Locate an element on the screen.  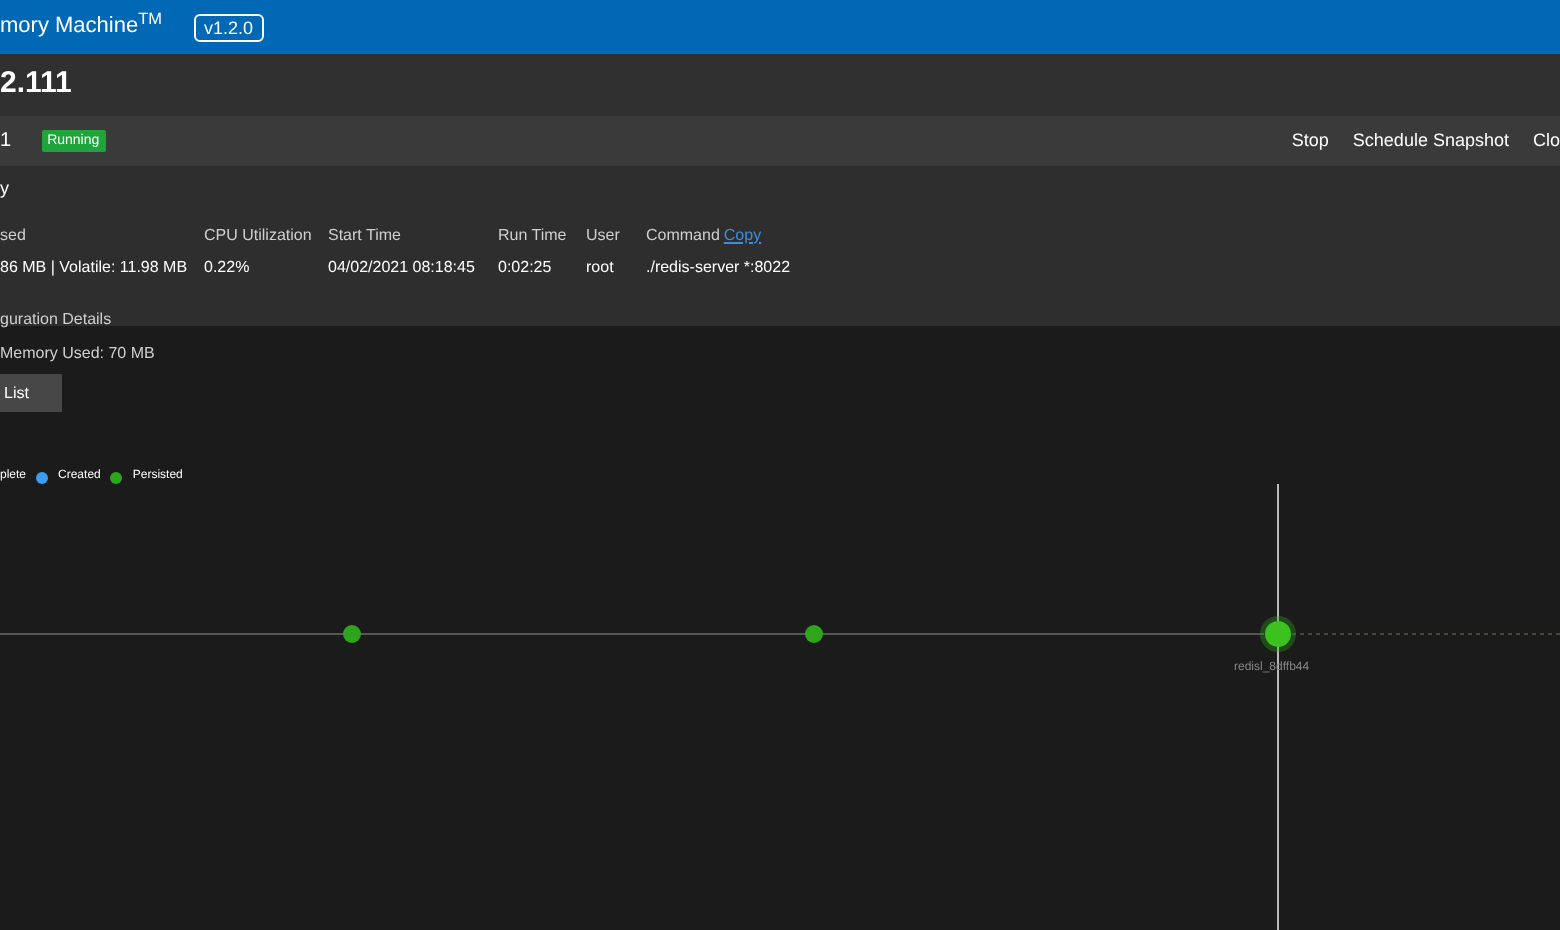
toolbar-action: Clo is located at coordinates (1546, 141).